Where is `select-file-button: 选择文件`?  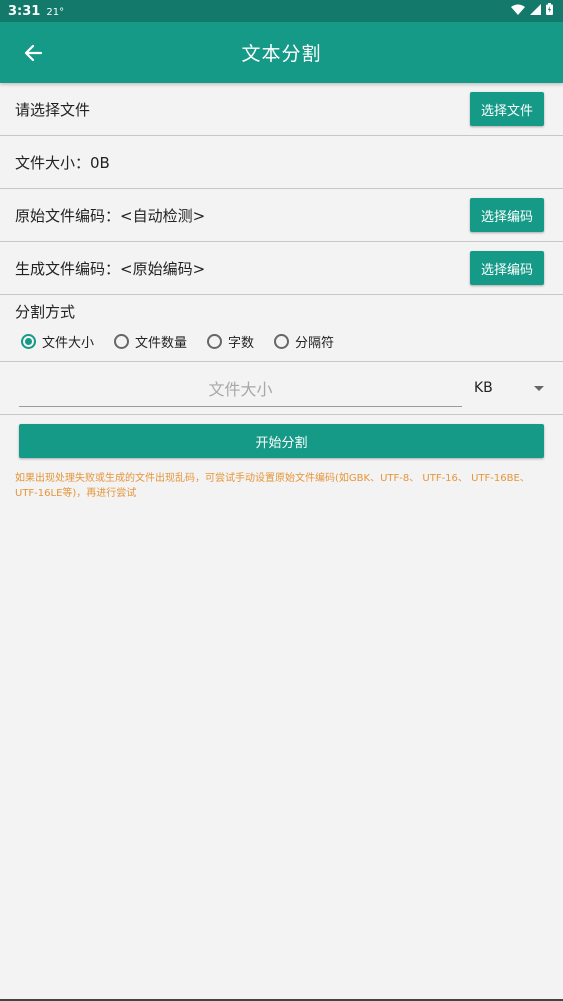 select-file-button: 选择文件 is located at coordinates (506, 109).